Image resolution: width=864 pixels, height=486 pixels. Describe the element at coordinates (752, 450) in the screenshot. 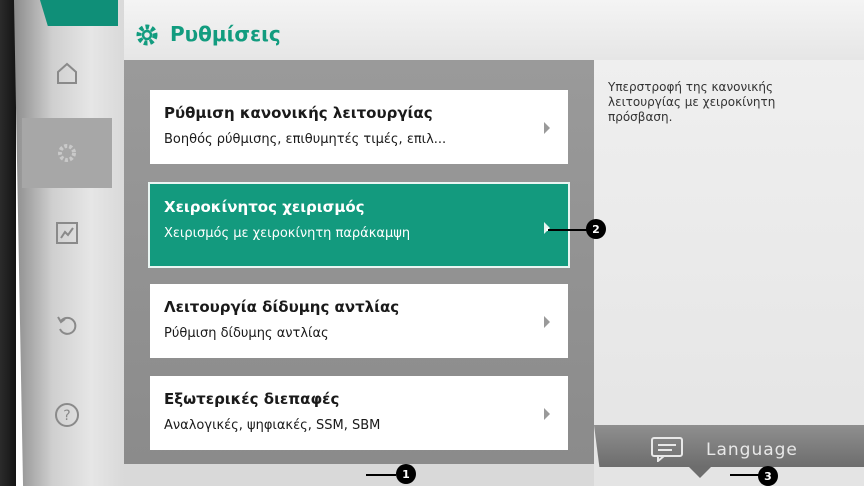

I see `language-label: Language` at that location.